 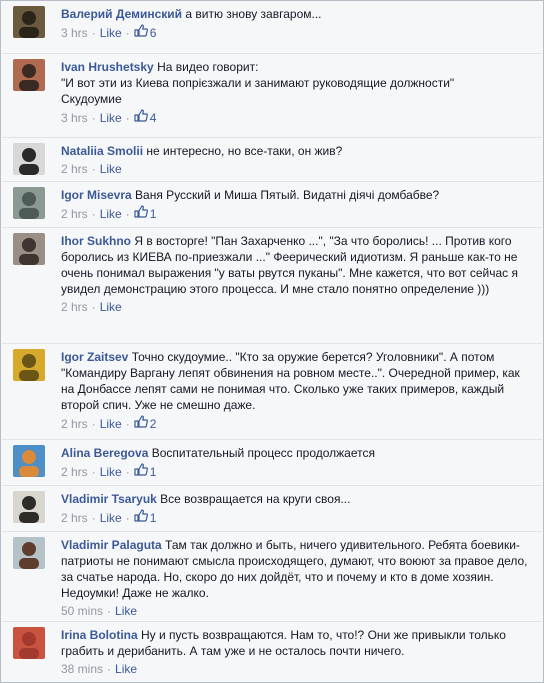 What do you see at coordinates (96, 195) in the screenshot?
I see `comment-author: Igor Misevra` at bounding box center [96, 195].